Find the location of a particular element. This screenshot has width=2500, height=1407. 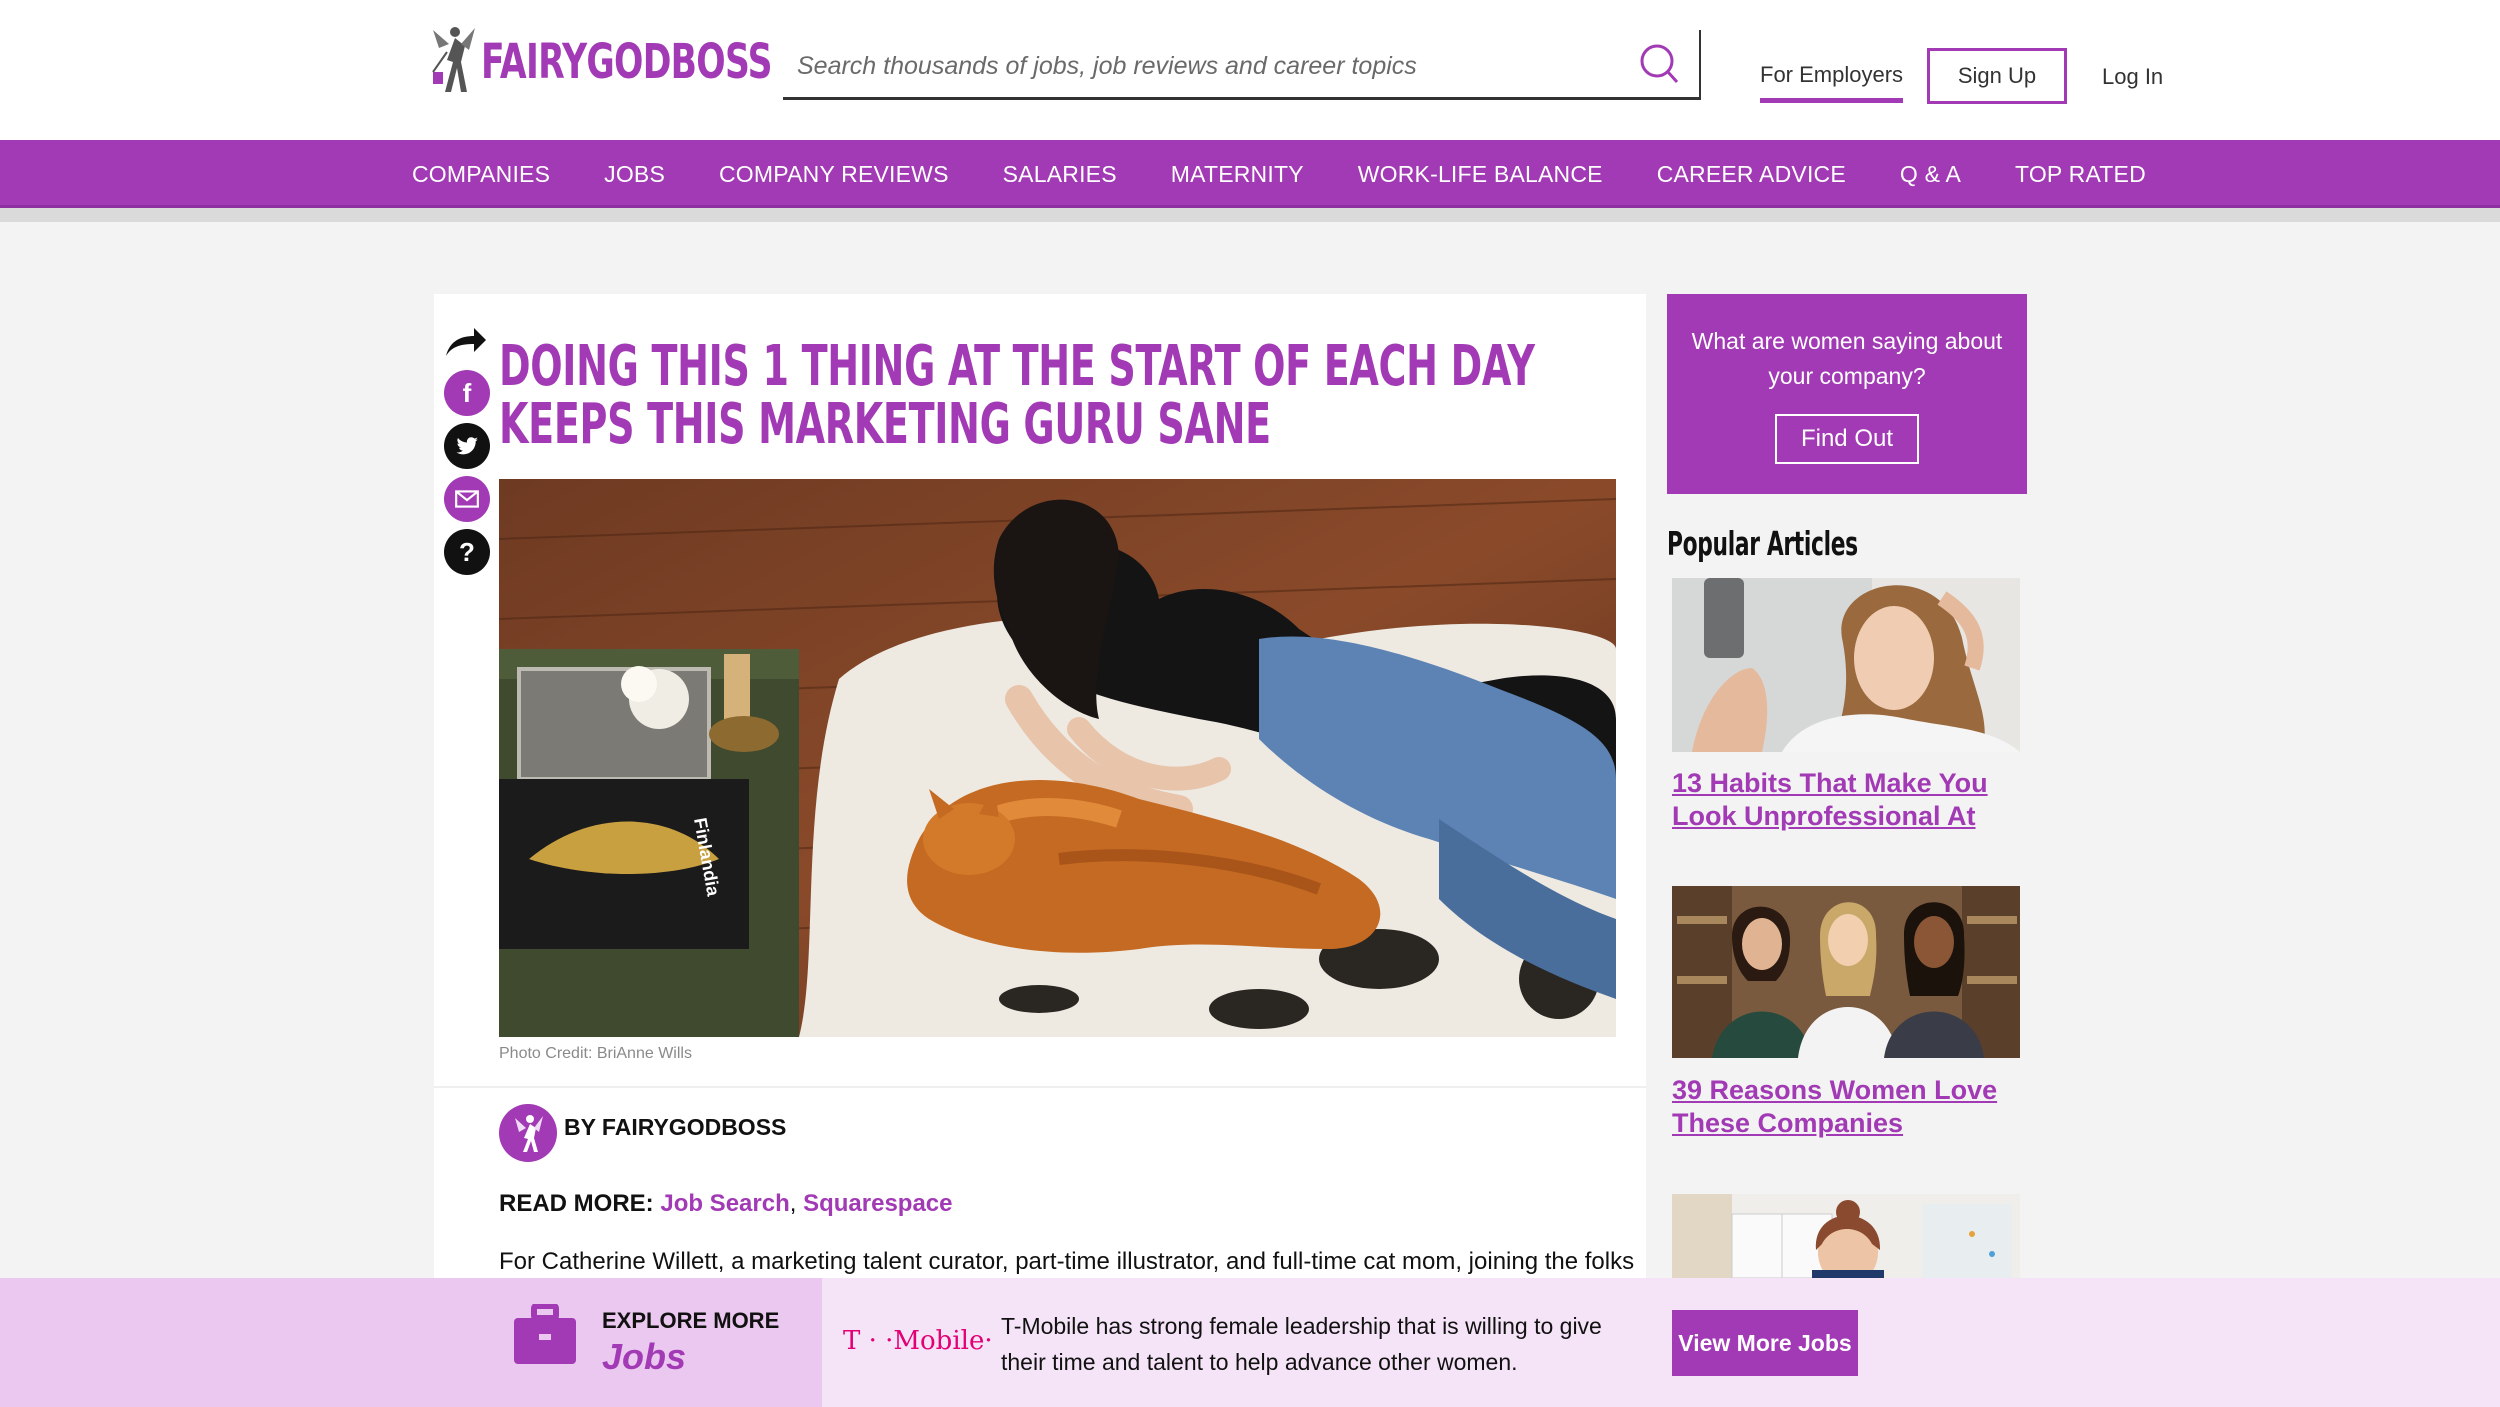

sign-up-button: Sign Up is located at coordinates (1997, 76).